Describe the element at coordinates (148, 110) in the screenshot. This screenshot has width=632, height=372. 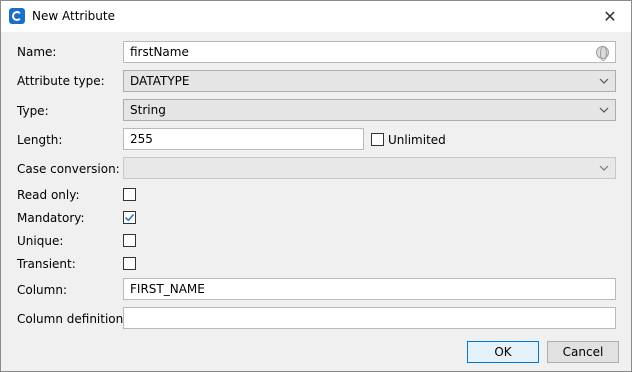
I see `type-value: String` at that location.